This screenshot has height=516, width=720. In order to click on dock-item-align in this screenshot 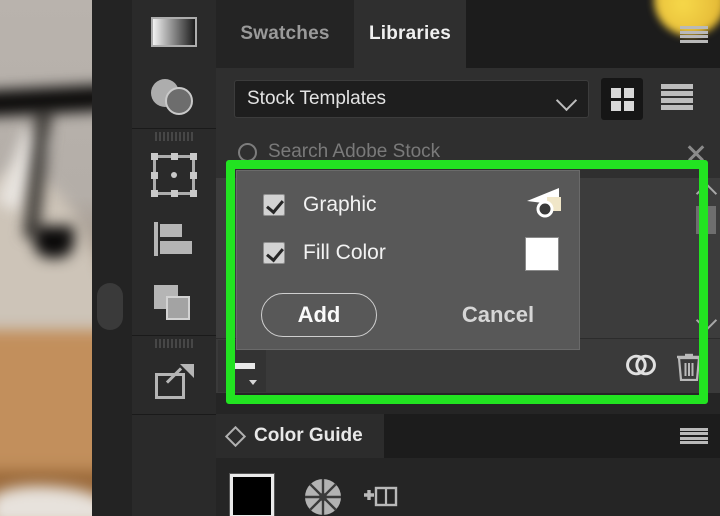, I will do `click(174, 239)`.